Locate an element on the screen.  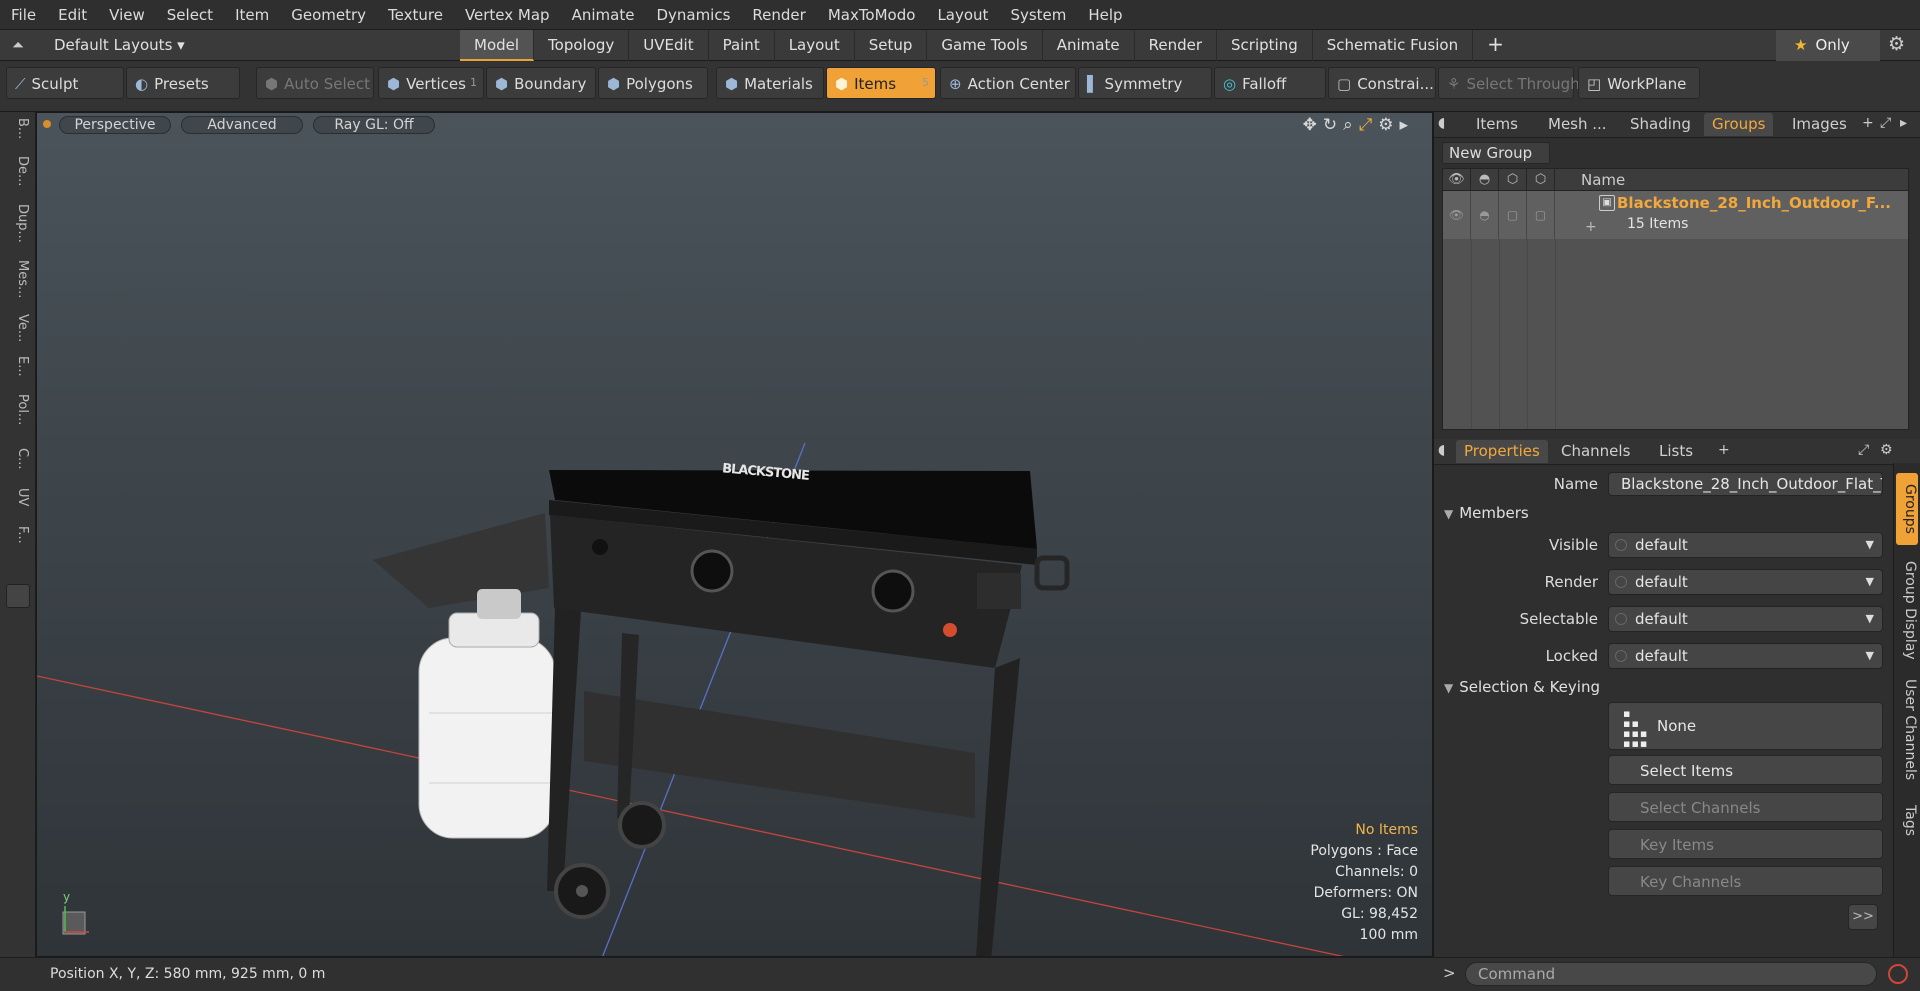
select-cube-icon: ⬡ is located at coordinates (1541, 180).